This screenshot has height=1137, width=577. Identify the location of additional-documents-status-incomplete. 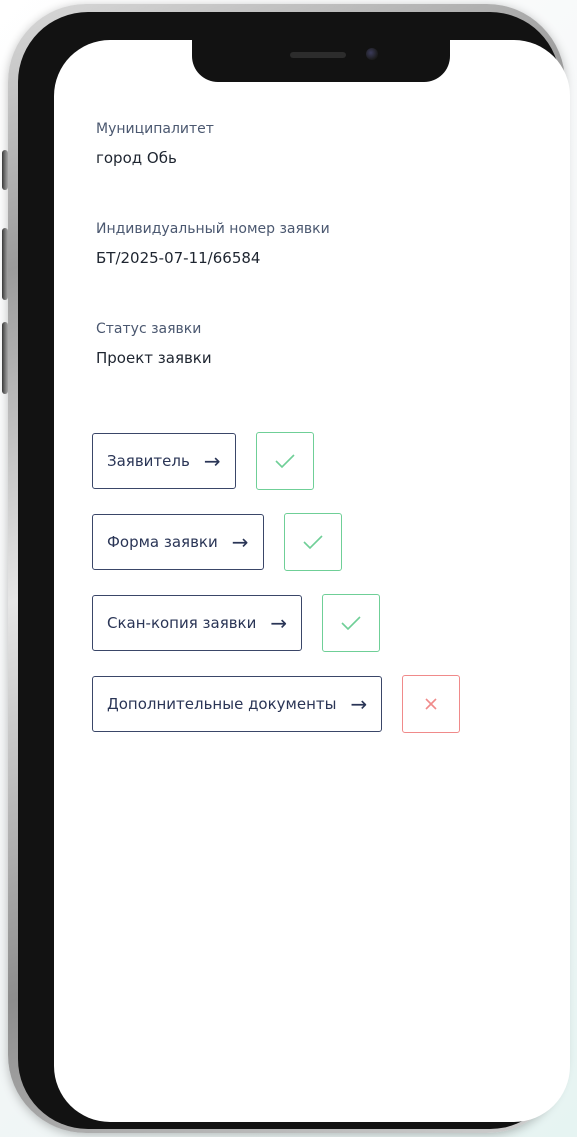
(431, 704).